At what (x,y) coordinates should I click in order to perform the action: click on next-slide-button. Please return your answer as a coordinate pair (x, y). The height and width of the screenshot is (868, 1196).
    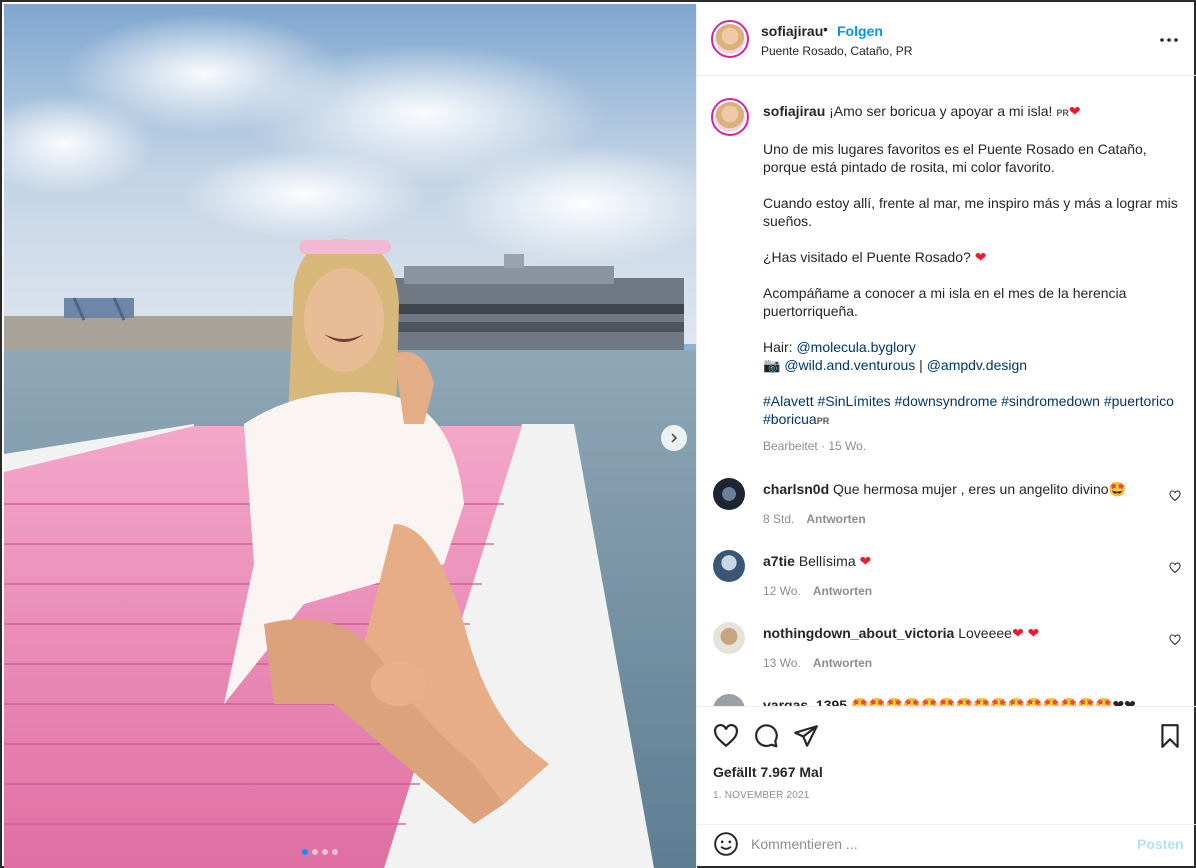
    Looking at the image, I should click on (674, 438).